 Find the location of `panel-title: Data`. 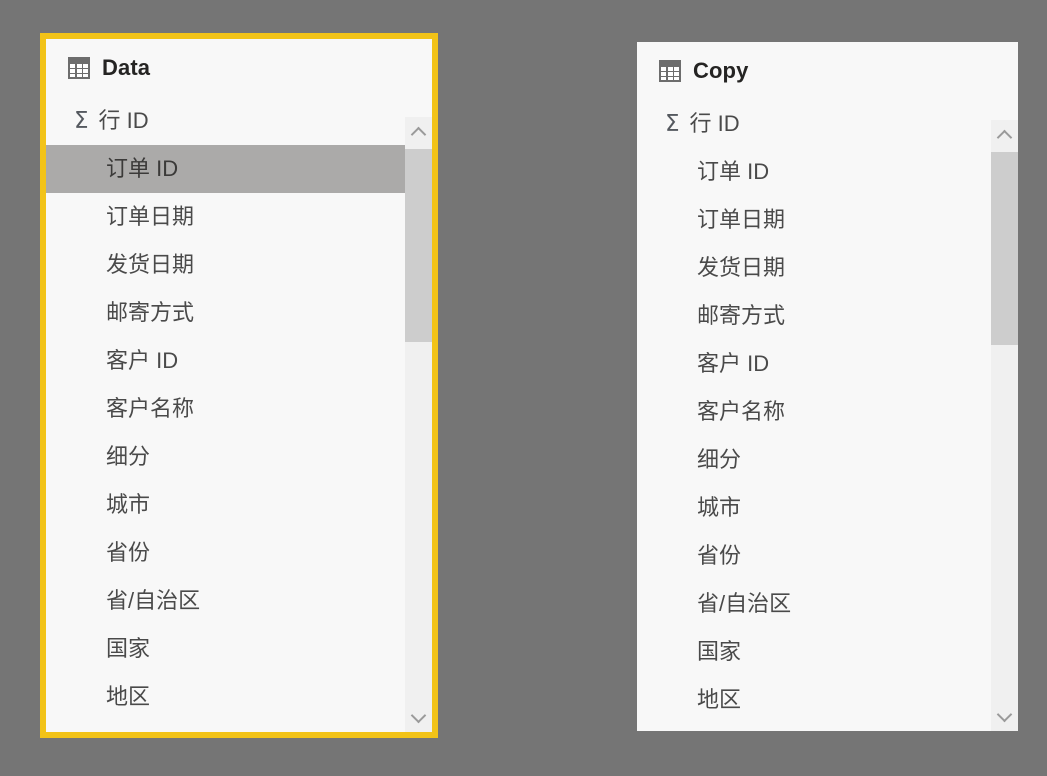

panel-title: Data is located at coordinates (126, 67).